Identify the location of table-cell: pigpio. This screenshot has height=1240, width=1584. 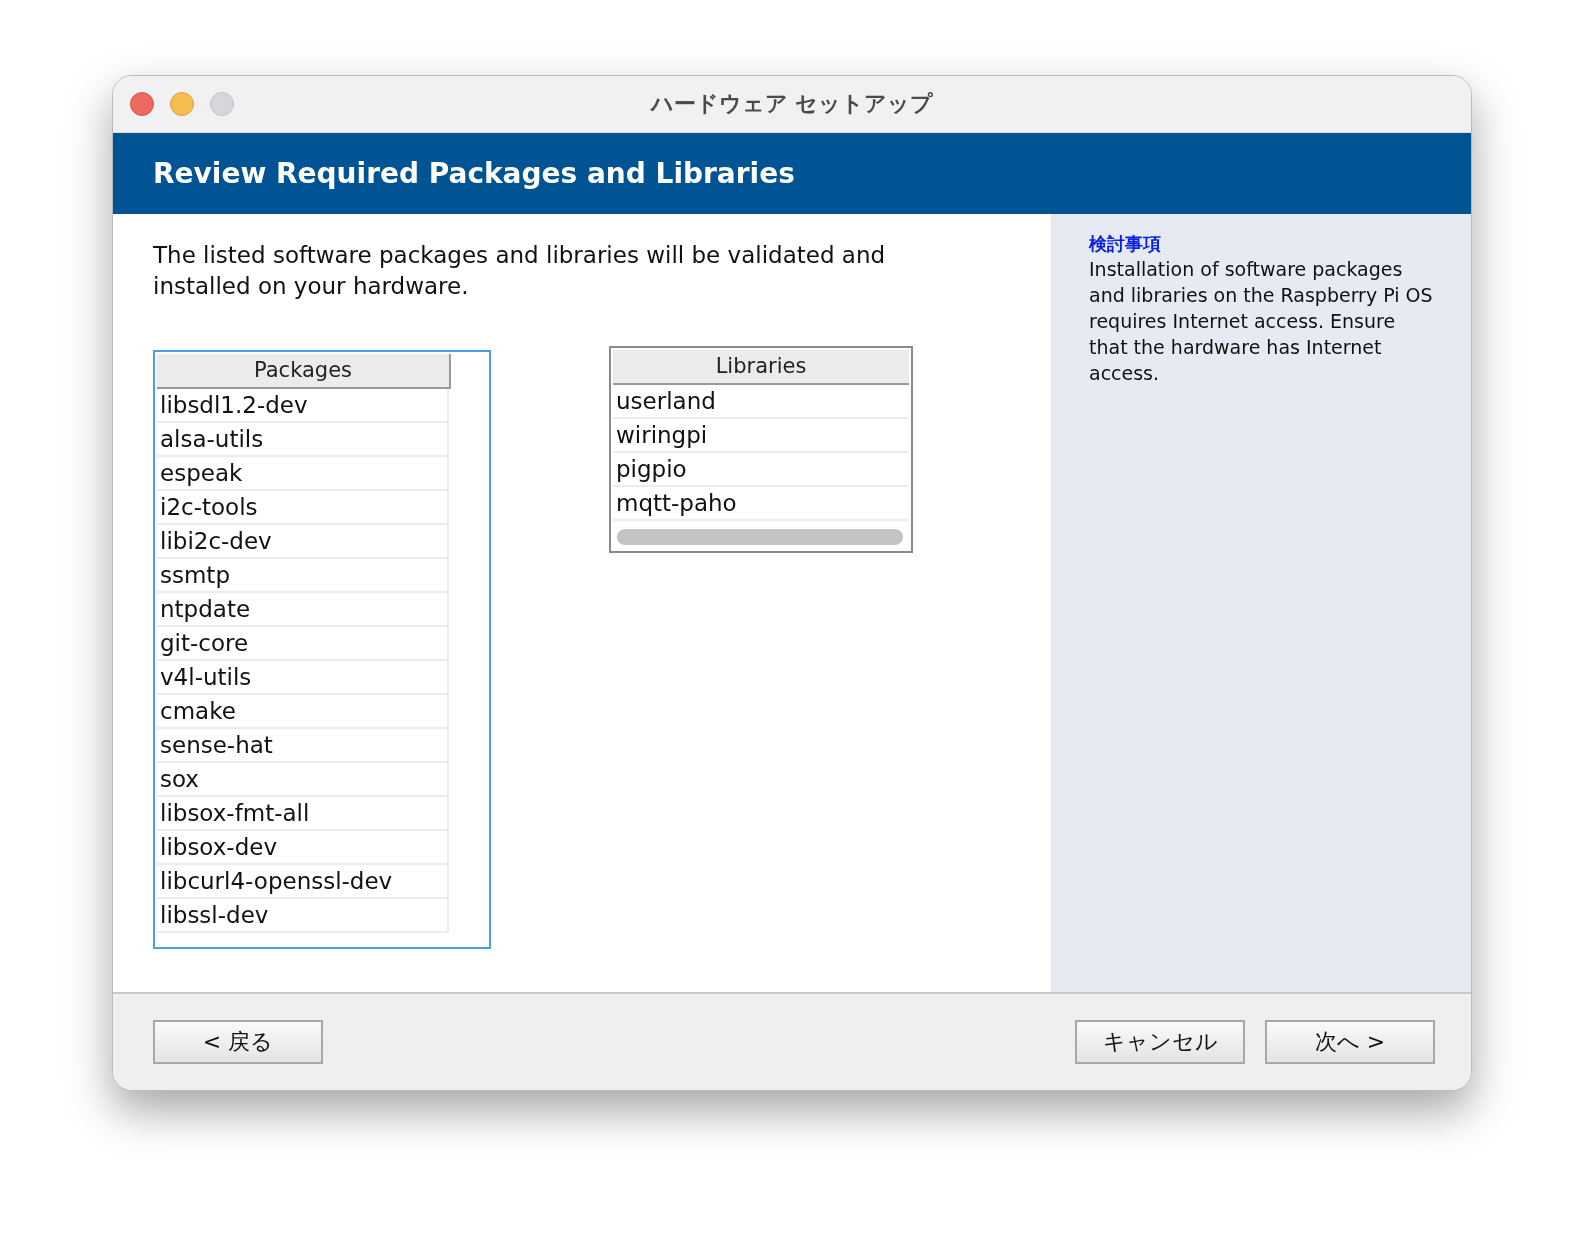
(761, 470).